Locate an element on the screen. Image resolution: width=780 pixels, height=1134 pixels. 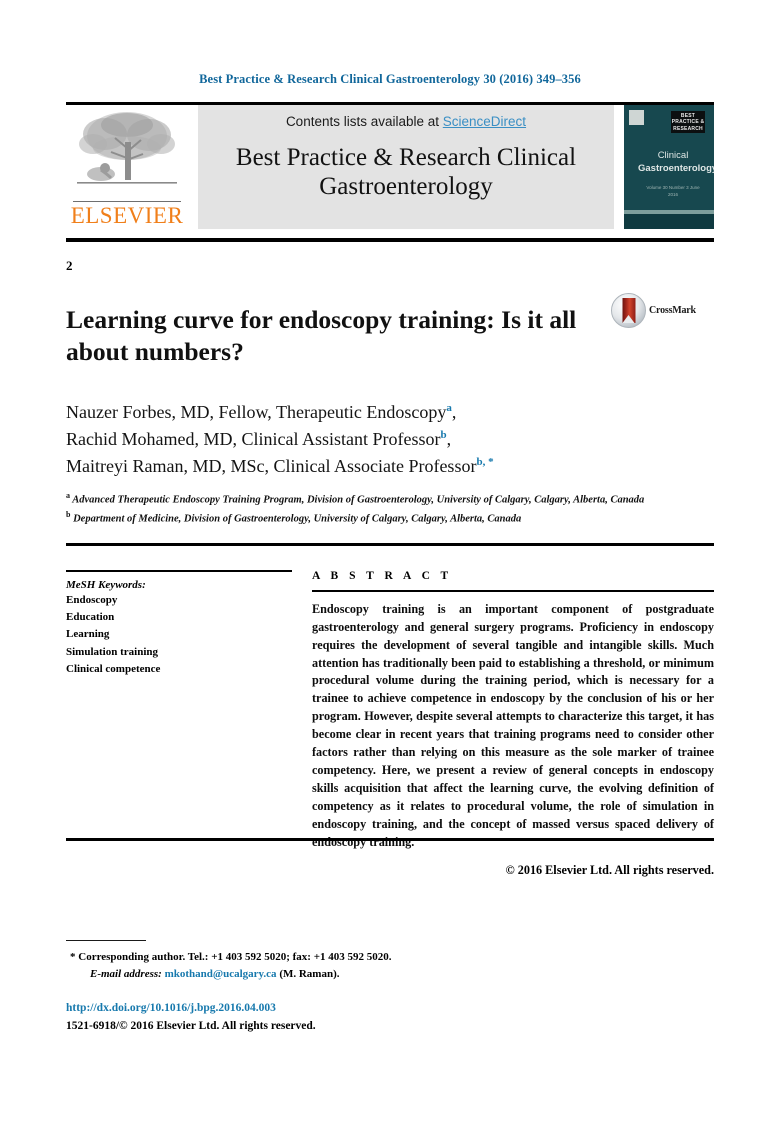
affiliation-mark: b is located at coordinates (68, 514).